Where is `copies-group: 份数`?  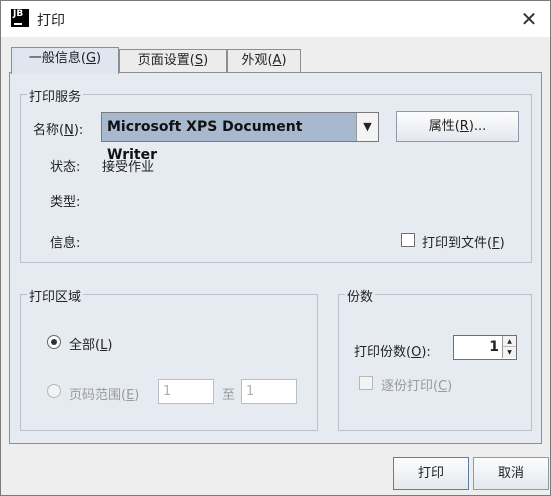 copies-group: 份数 is located at coordinates (435, 358).